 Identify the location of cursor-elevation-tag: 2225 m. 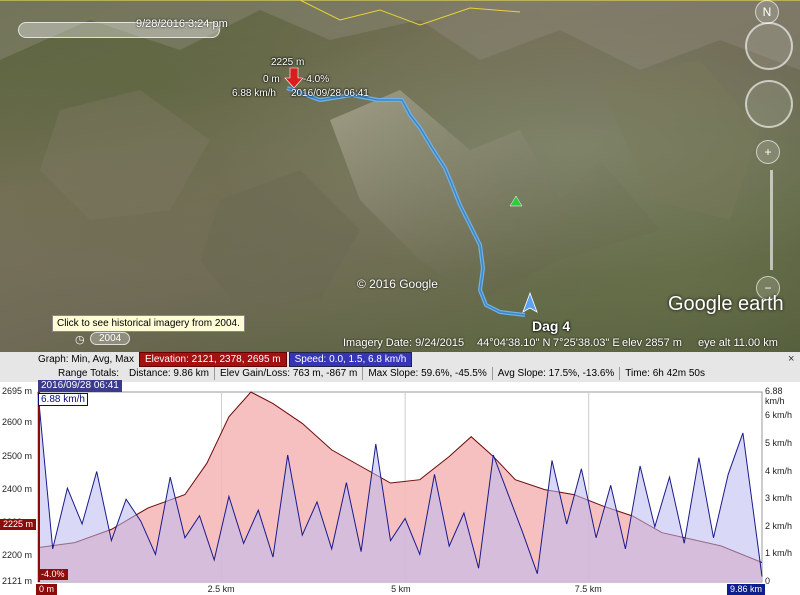
(18, 524).